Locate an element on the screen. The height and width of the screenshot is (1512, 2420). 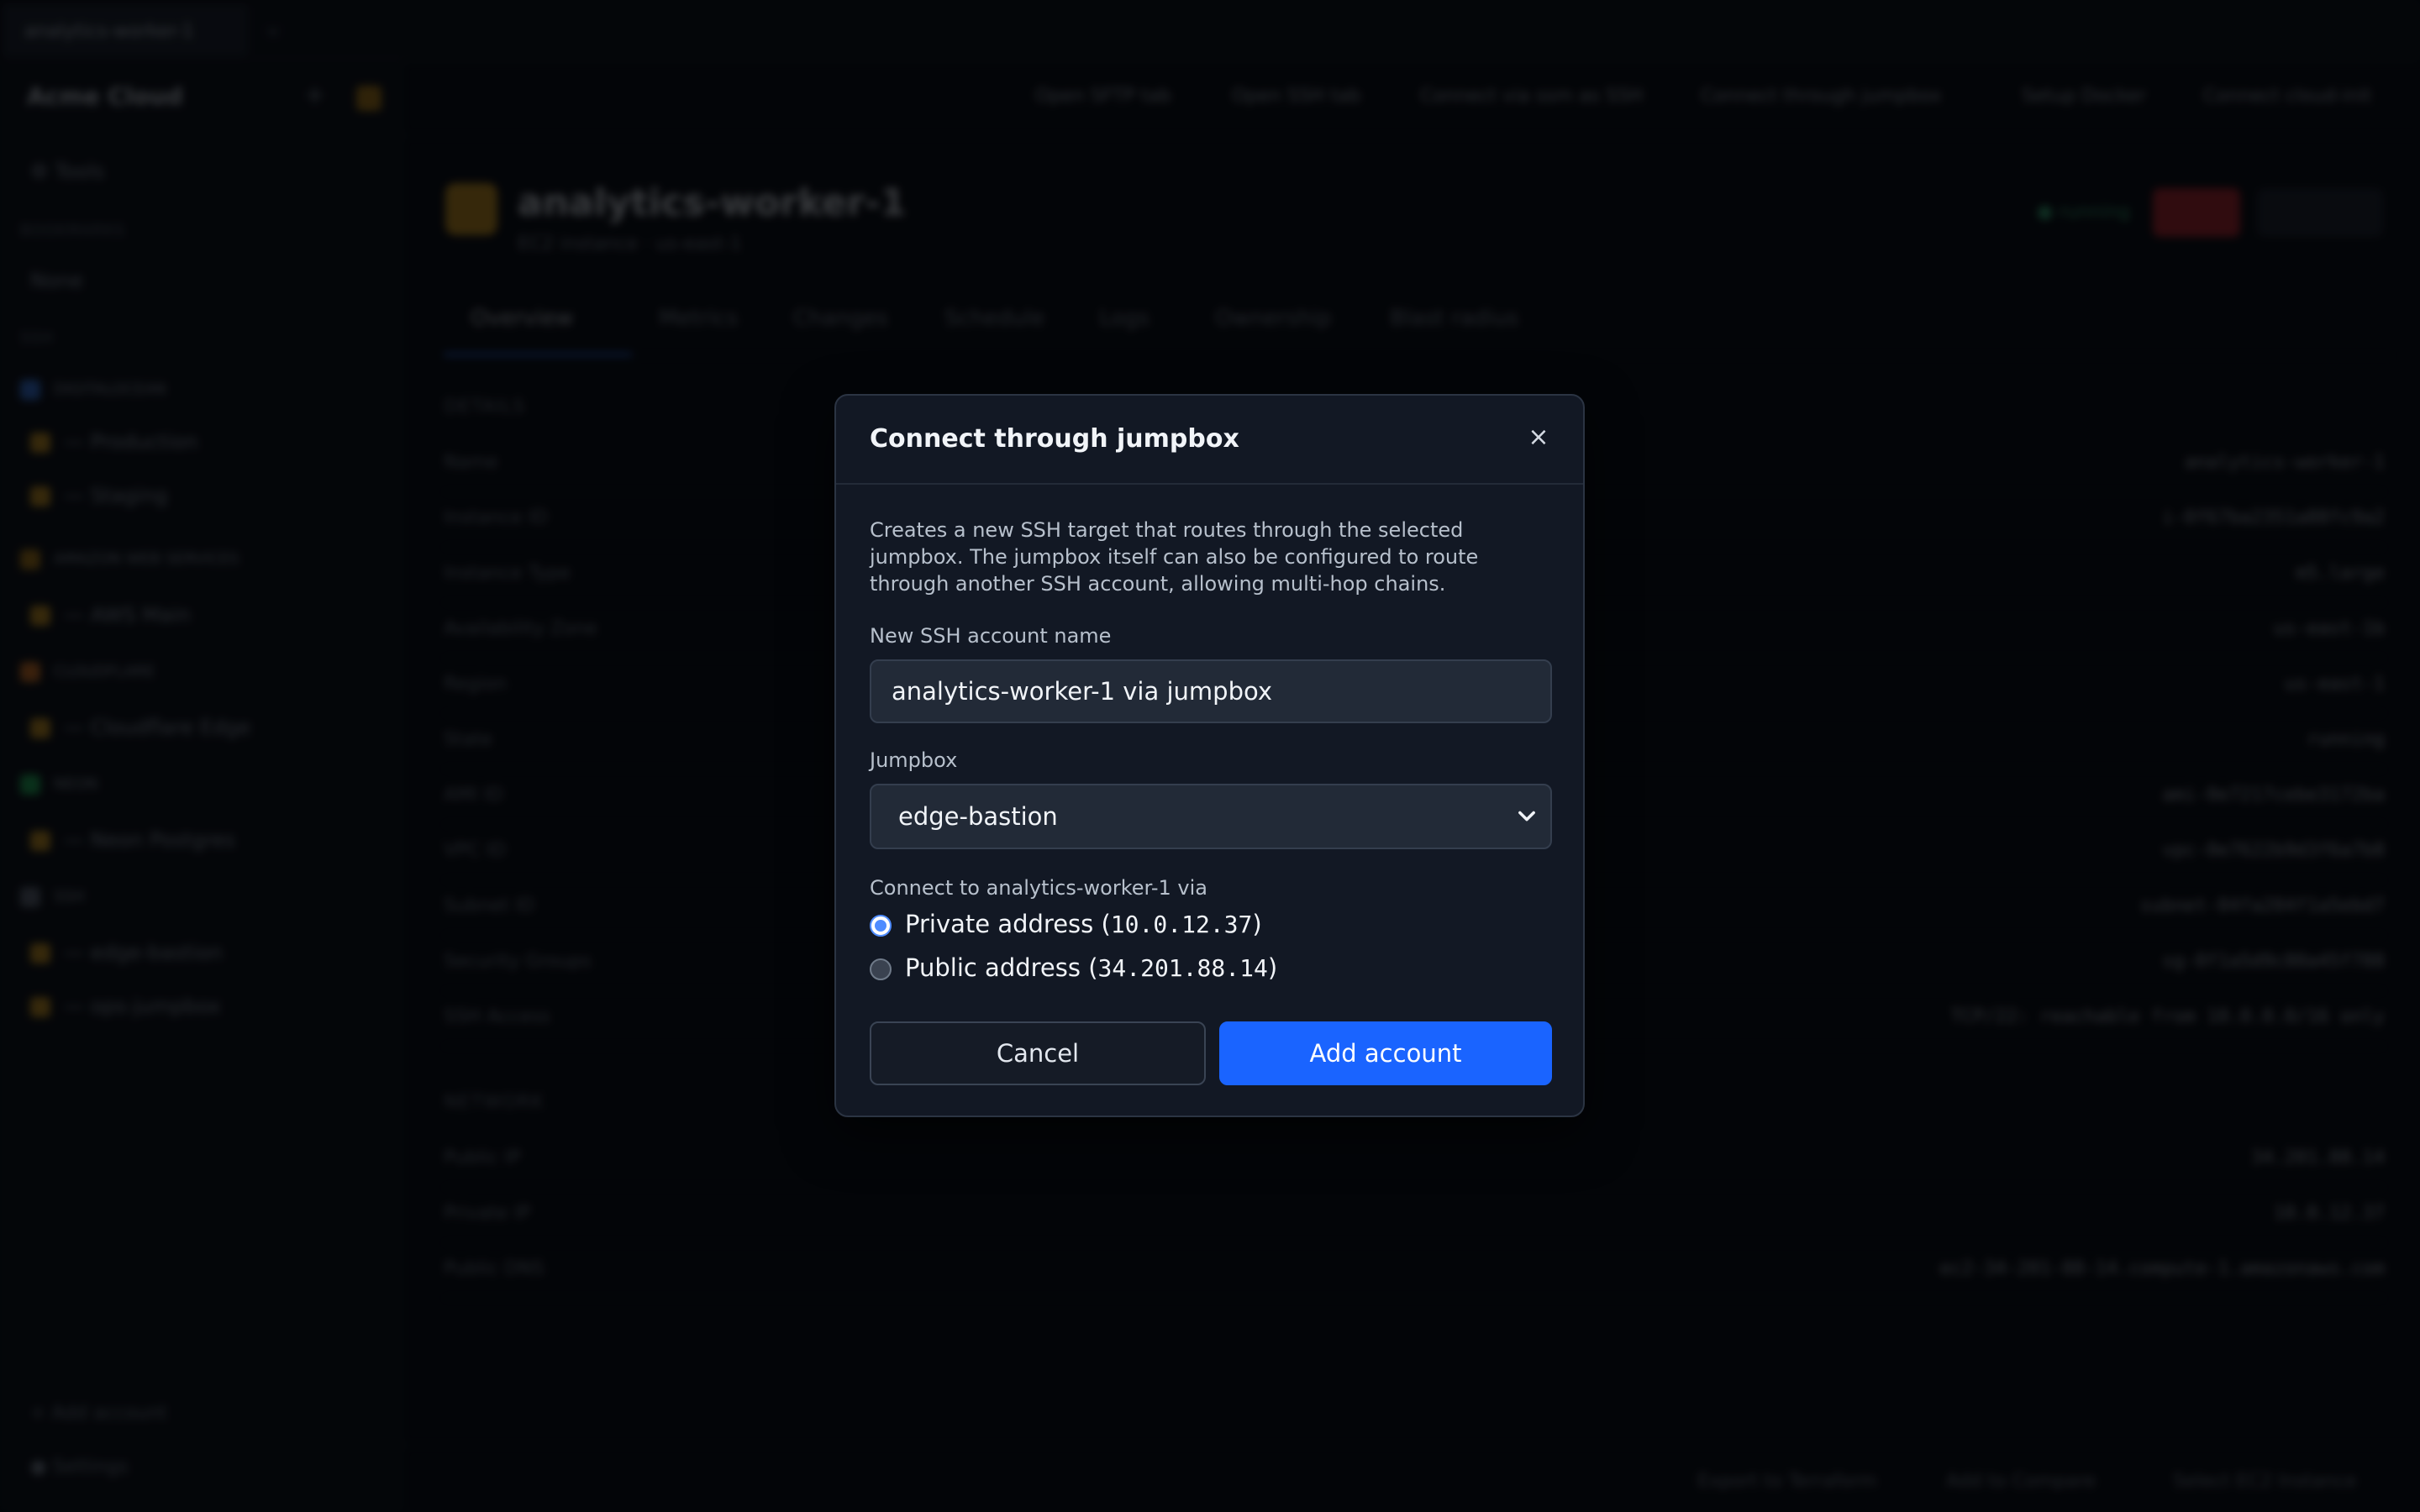
dialog-header: Connect through jumpbox × is located at coordinates (1209, 440).